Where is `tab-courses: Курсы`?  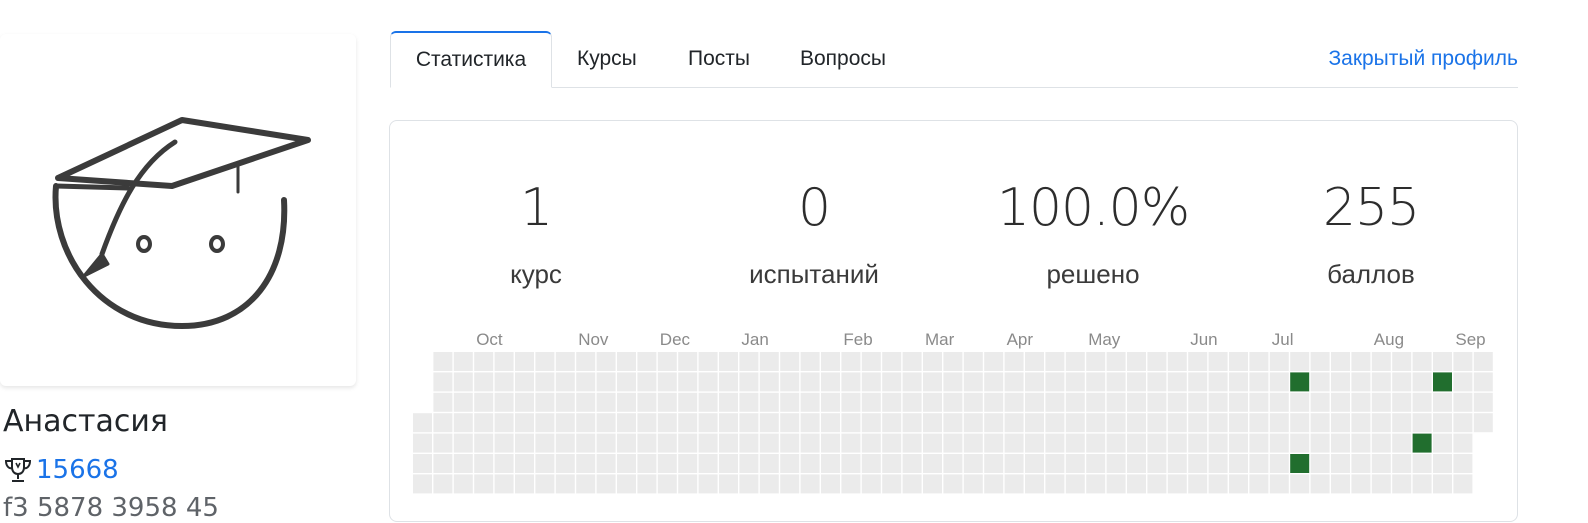
tab-courses: Курсы is located at coordinates (607, 59).